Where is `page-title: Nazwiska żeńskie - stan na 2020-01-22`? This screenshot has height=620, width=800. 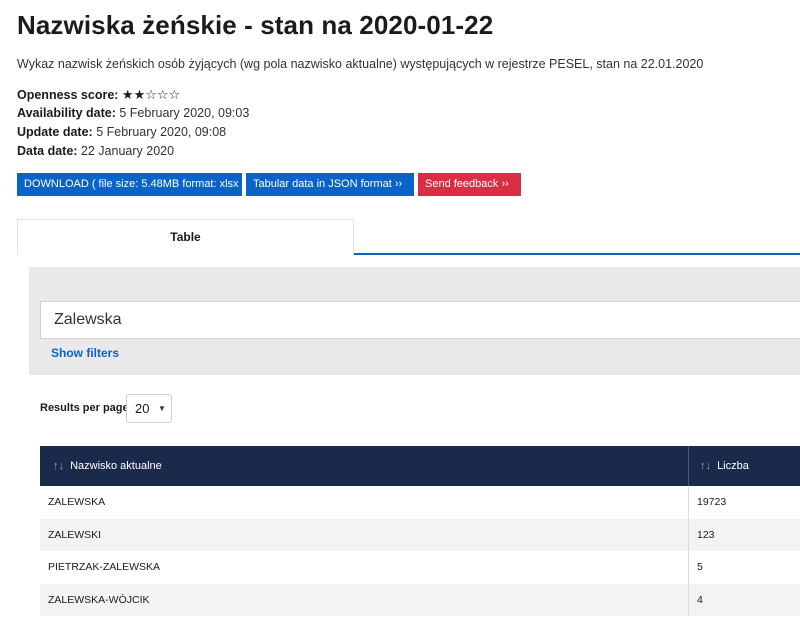
page-title: Nazwiska żeńskie - stan na 2020-01-22 is located at coordinates (255, 25).